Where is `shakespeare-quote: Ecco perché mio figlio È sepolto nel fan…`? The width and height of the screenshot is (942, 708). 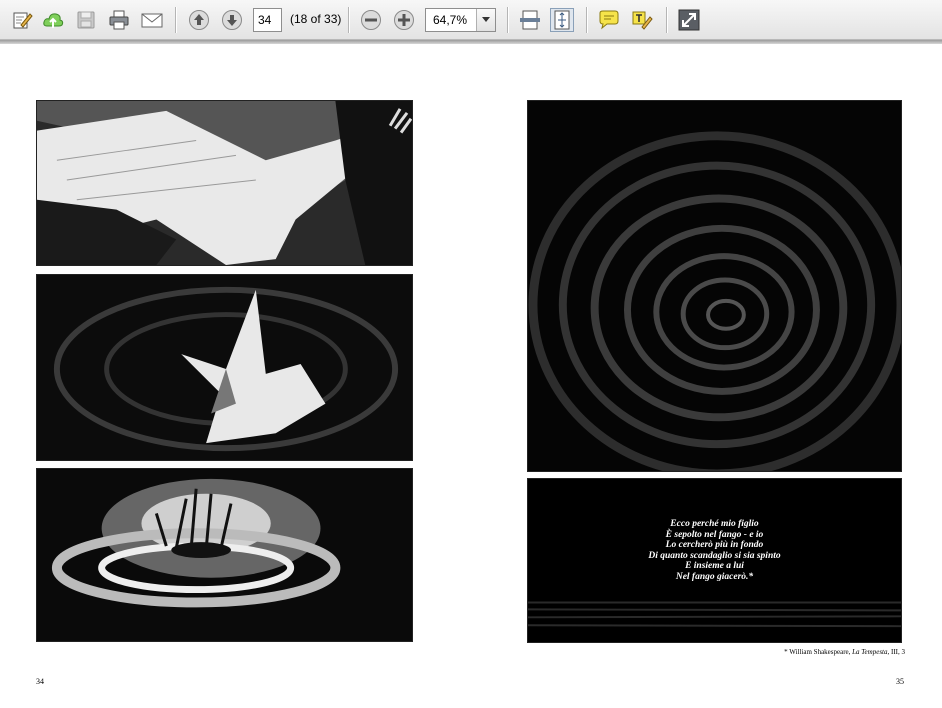
shakespeare-quote: Ecco perché mio figlio È sepolto nel fan… is located at coordinates (714, 550).